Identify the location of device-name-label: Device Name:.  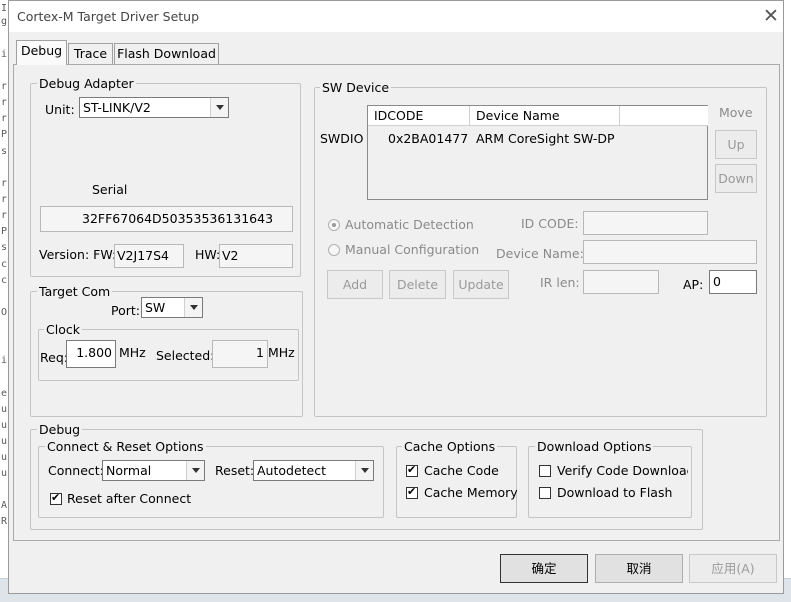
(540, 253).